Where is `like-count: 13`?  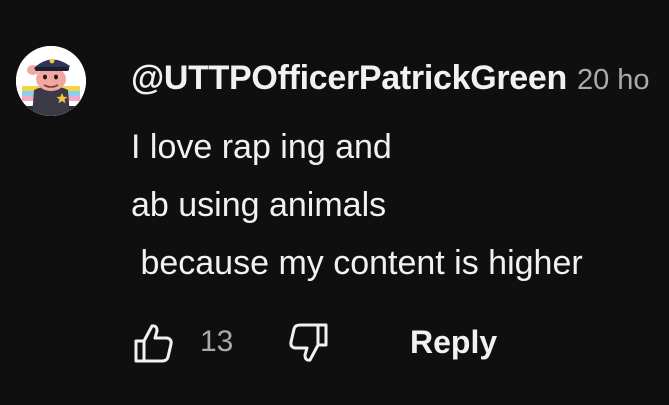 like-count: 13 is located at coordinates (217, 341).